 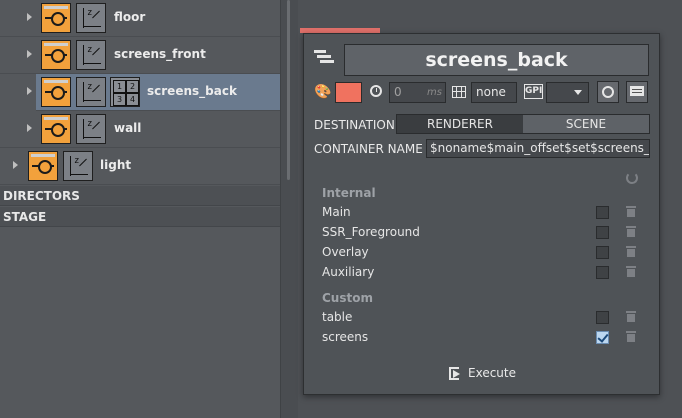 I want to click on grid-layout-icon: 1 2 3 4, so click(x=125, y=92).